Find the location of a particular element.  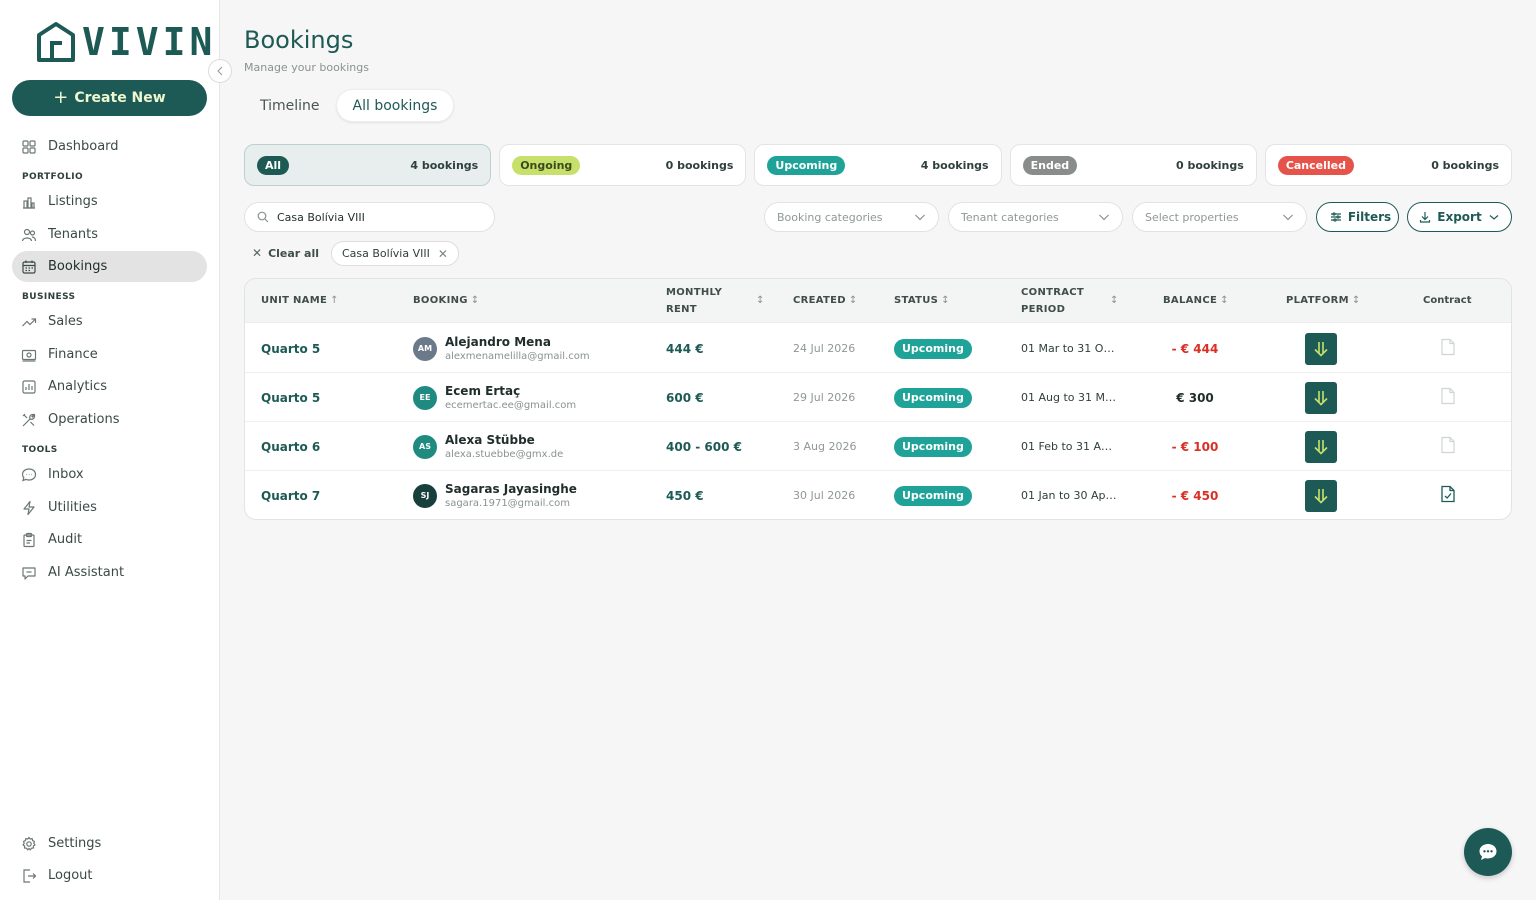

col-label: BALANCE is located at coordinates (1190, 300).